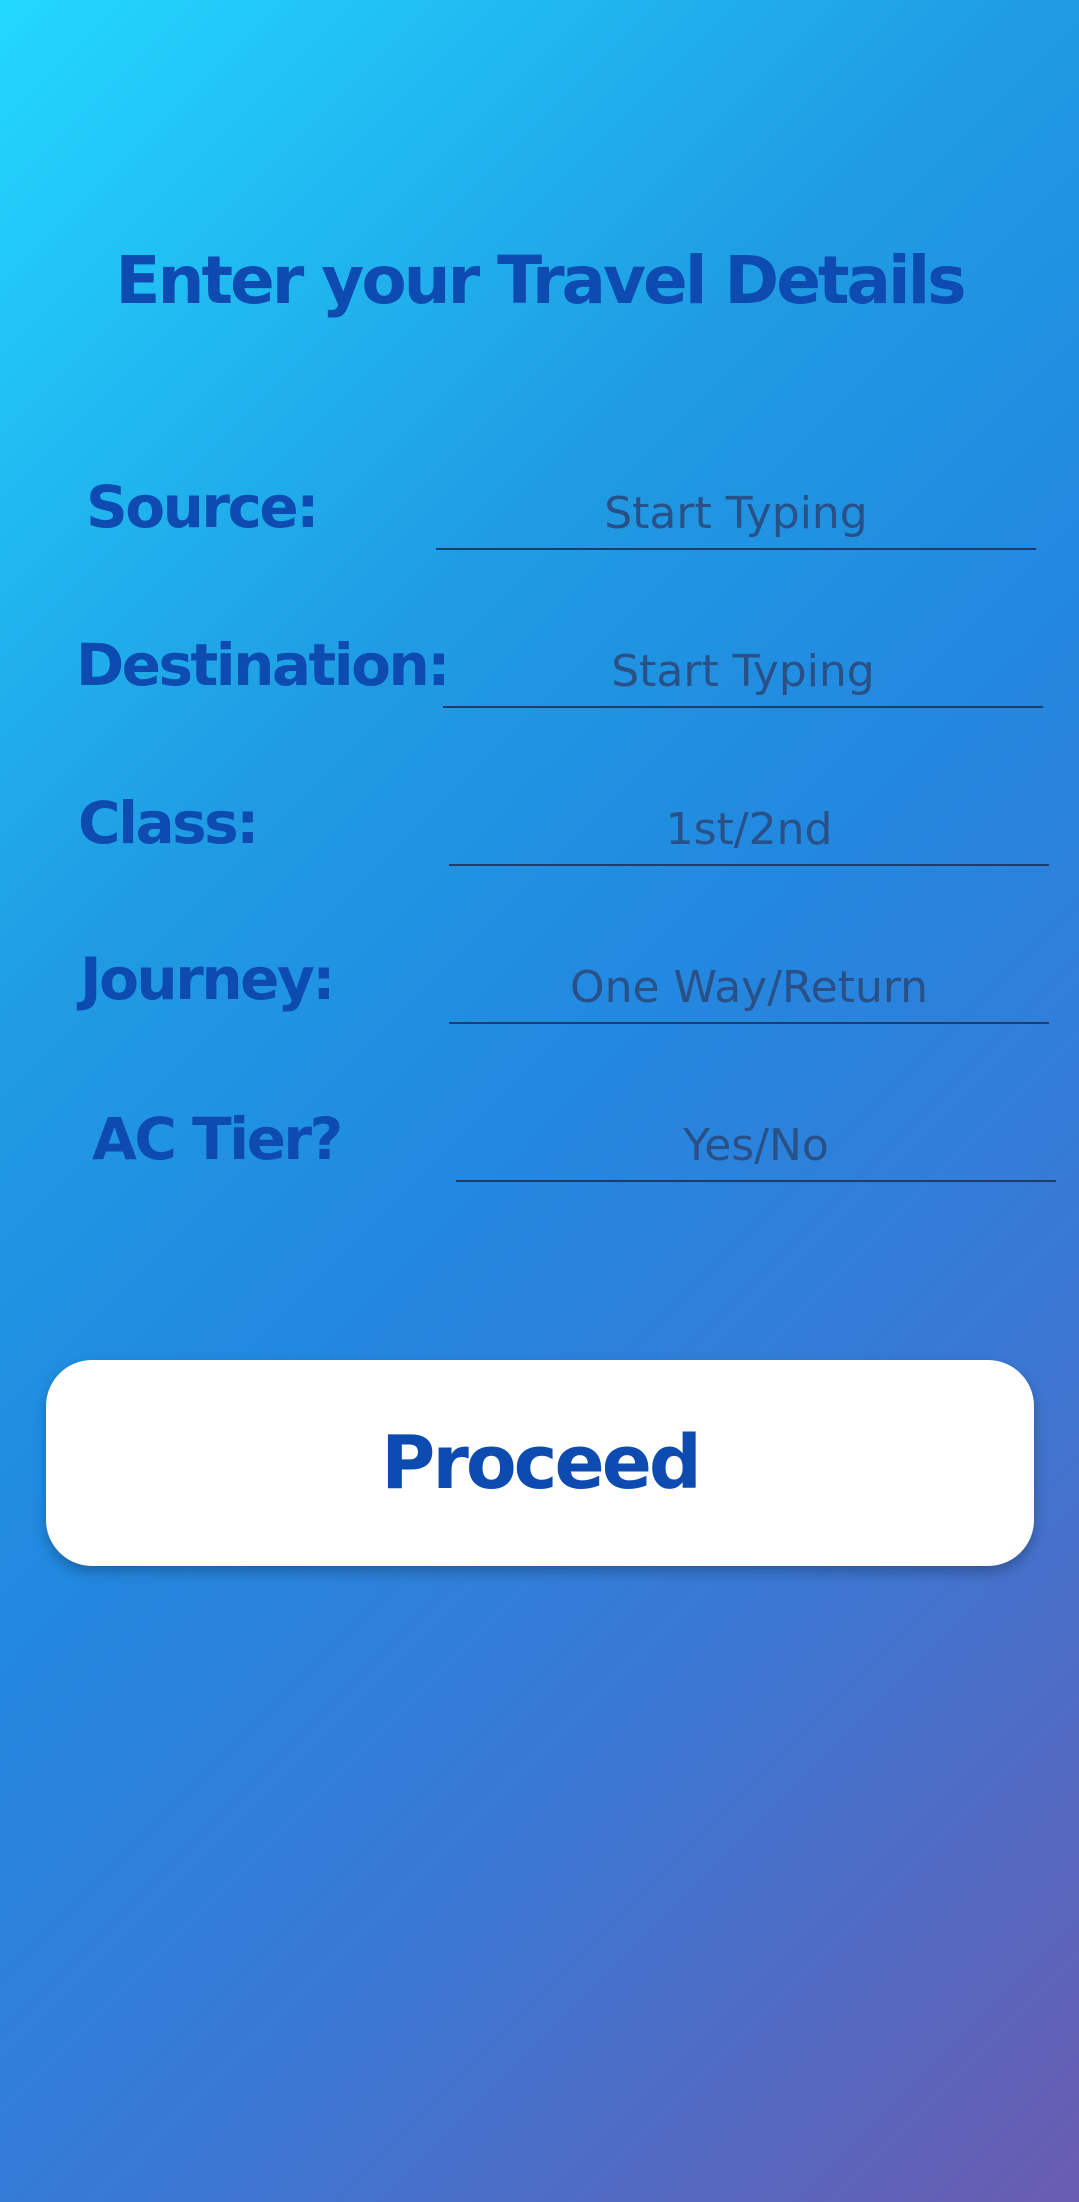  I want to click on journey-input, so click(749, 987).